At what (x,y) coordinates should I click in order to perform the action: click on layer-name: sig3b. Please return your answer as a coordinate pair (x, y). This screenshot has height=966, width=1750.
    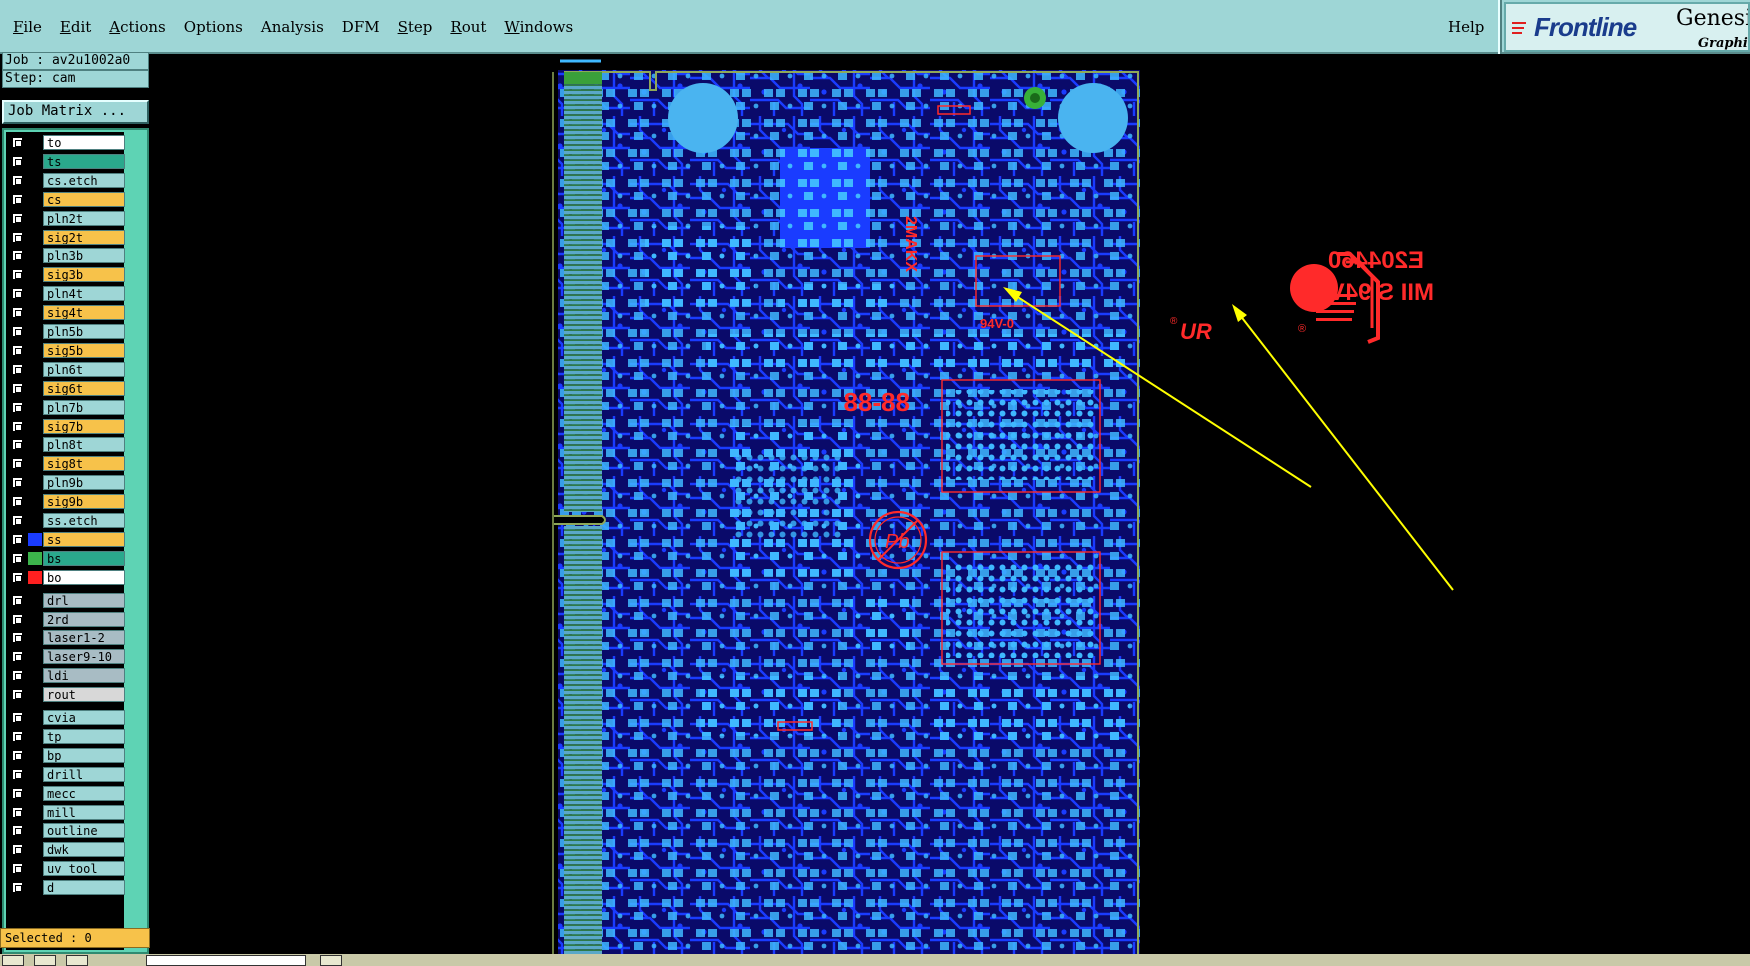
    Looking at the image, I should click on (84, 275).